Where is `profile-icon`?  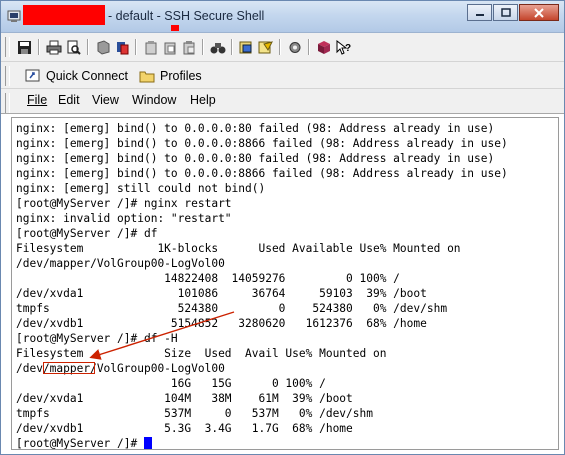
profile-icon is located at coordinates (265, 46).